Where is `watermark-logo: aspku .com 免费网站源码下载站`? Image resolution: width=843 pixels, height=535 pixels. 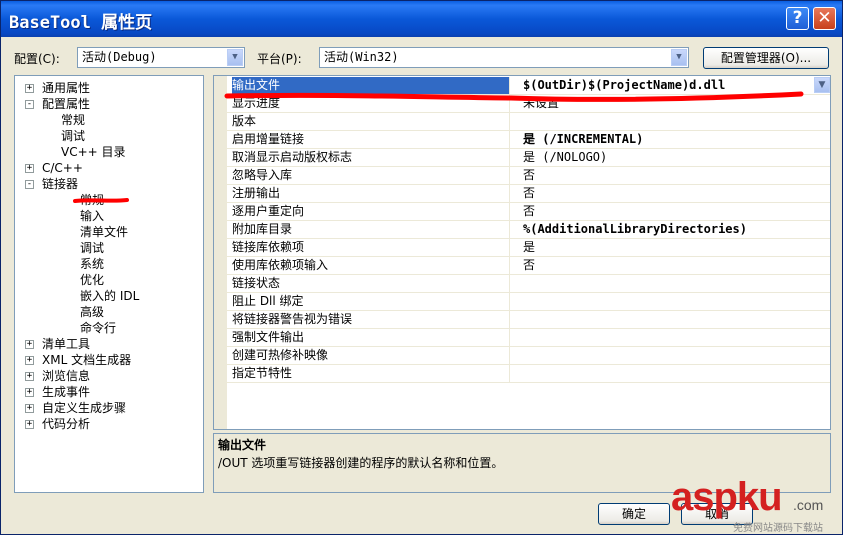
watermark-logo: aspku .com 免费网站源码下载站 is located at coordinates (756, 504).